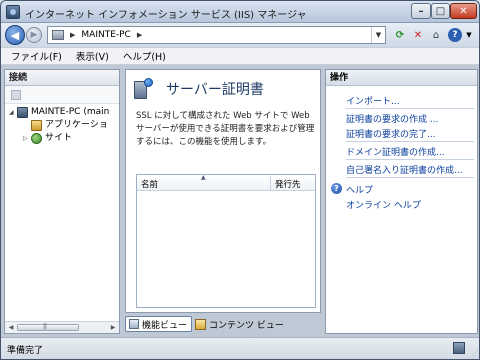  I want to click on feature-title: サーバー証明書, so click(215, 90).